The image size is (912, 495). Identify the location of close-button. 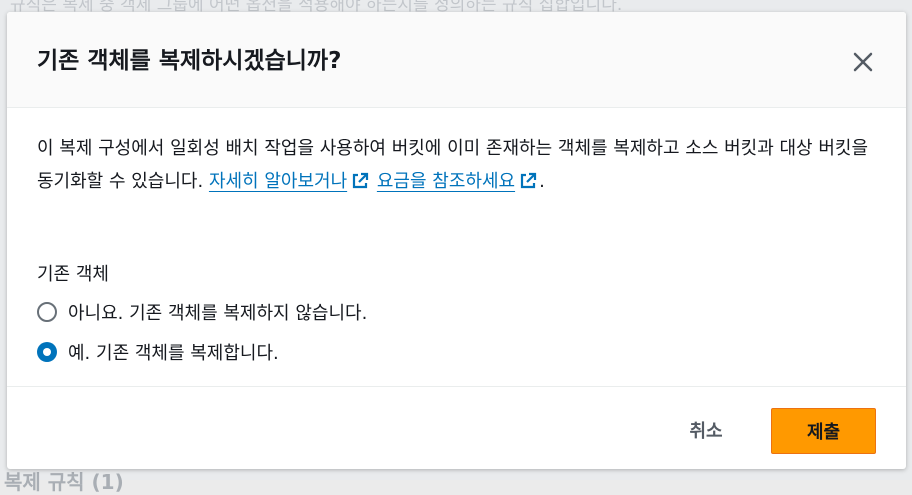
(863, 62).